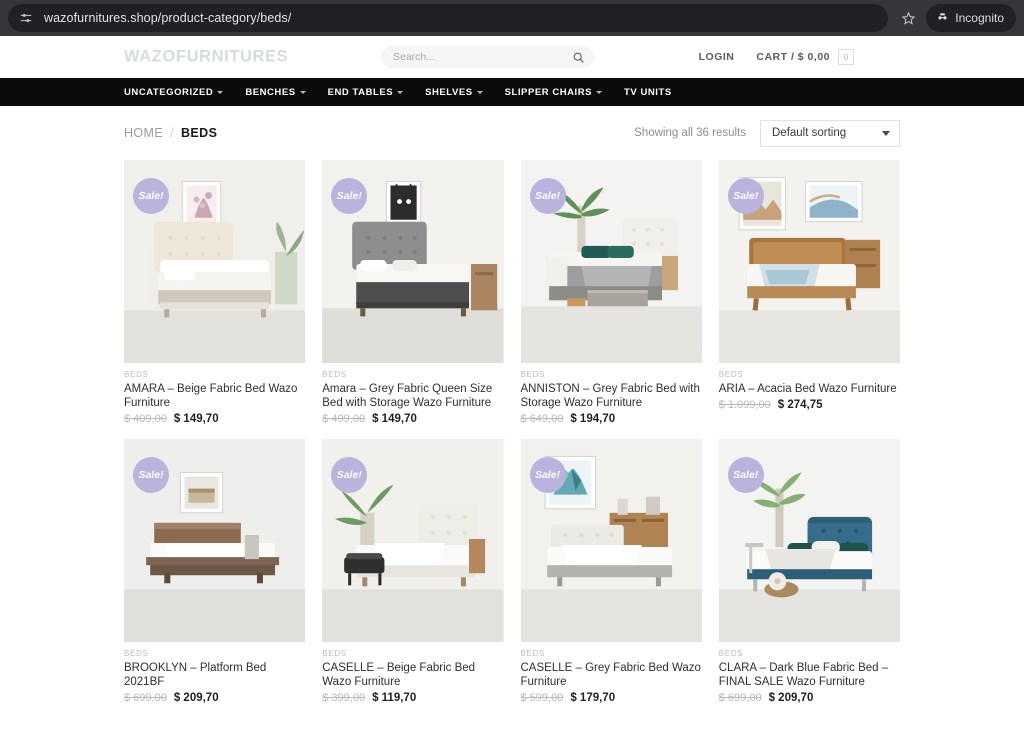 The image size is (1024, 736). I want to click on sort-dropdown: Default sorting, so click(830, 133).